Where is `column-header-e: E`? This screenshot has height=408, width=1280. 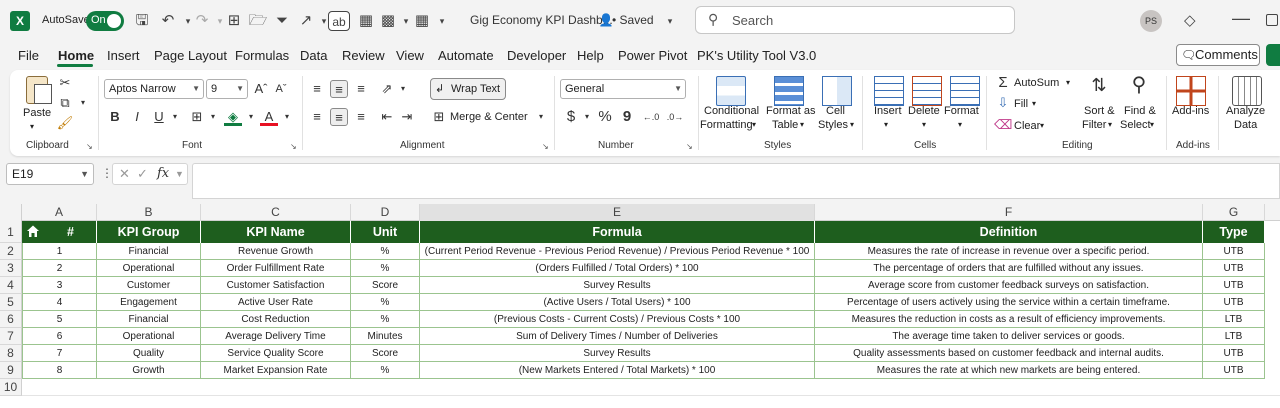 column-header-e: E is located at coordinates (617, 212).